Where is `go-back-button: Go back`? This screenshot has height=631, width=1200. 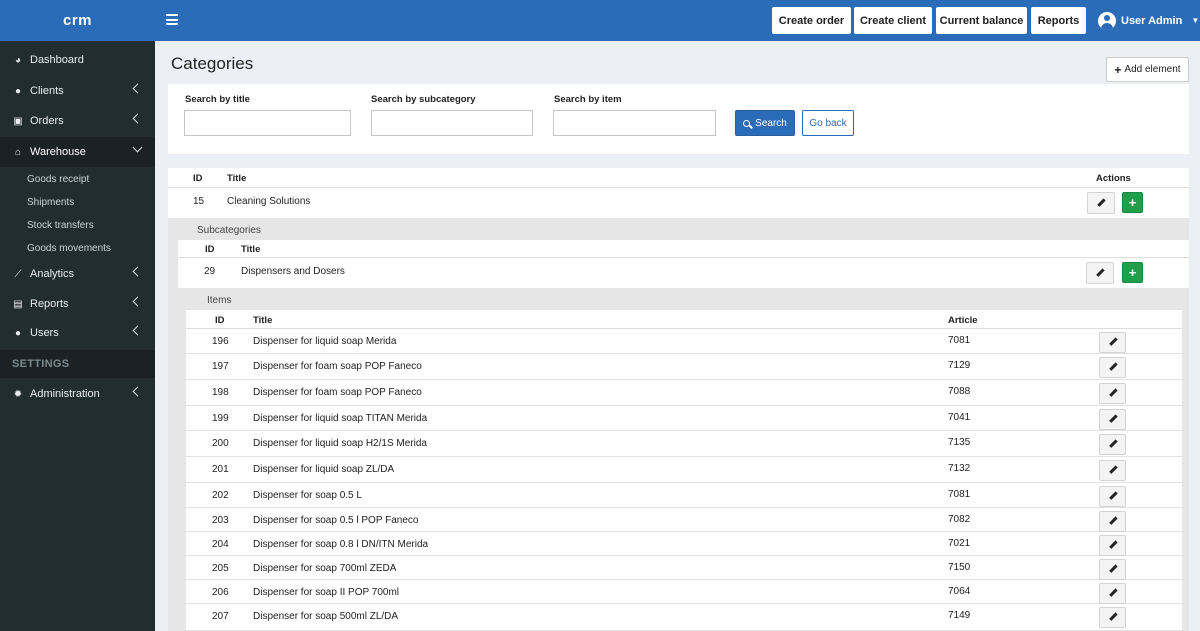 go-back-button: Go back is located at coordinates (828, 123).